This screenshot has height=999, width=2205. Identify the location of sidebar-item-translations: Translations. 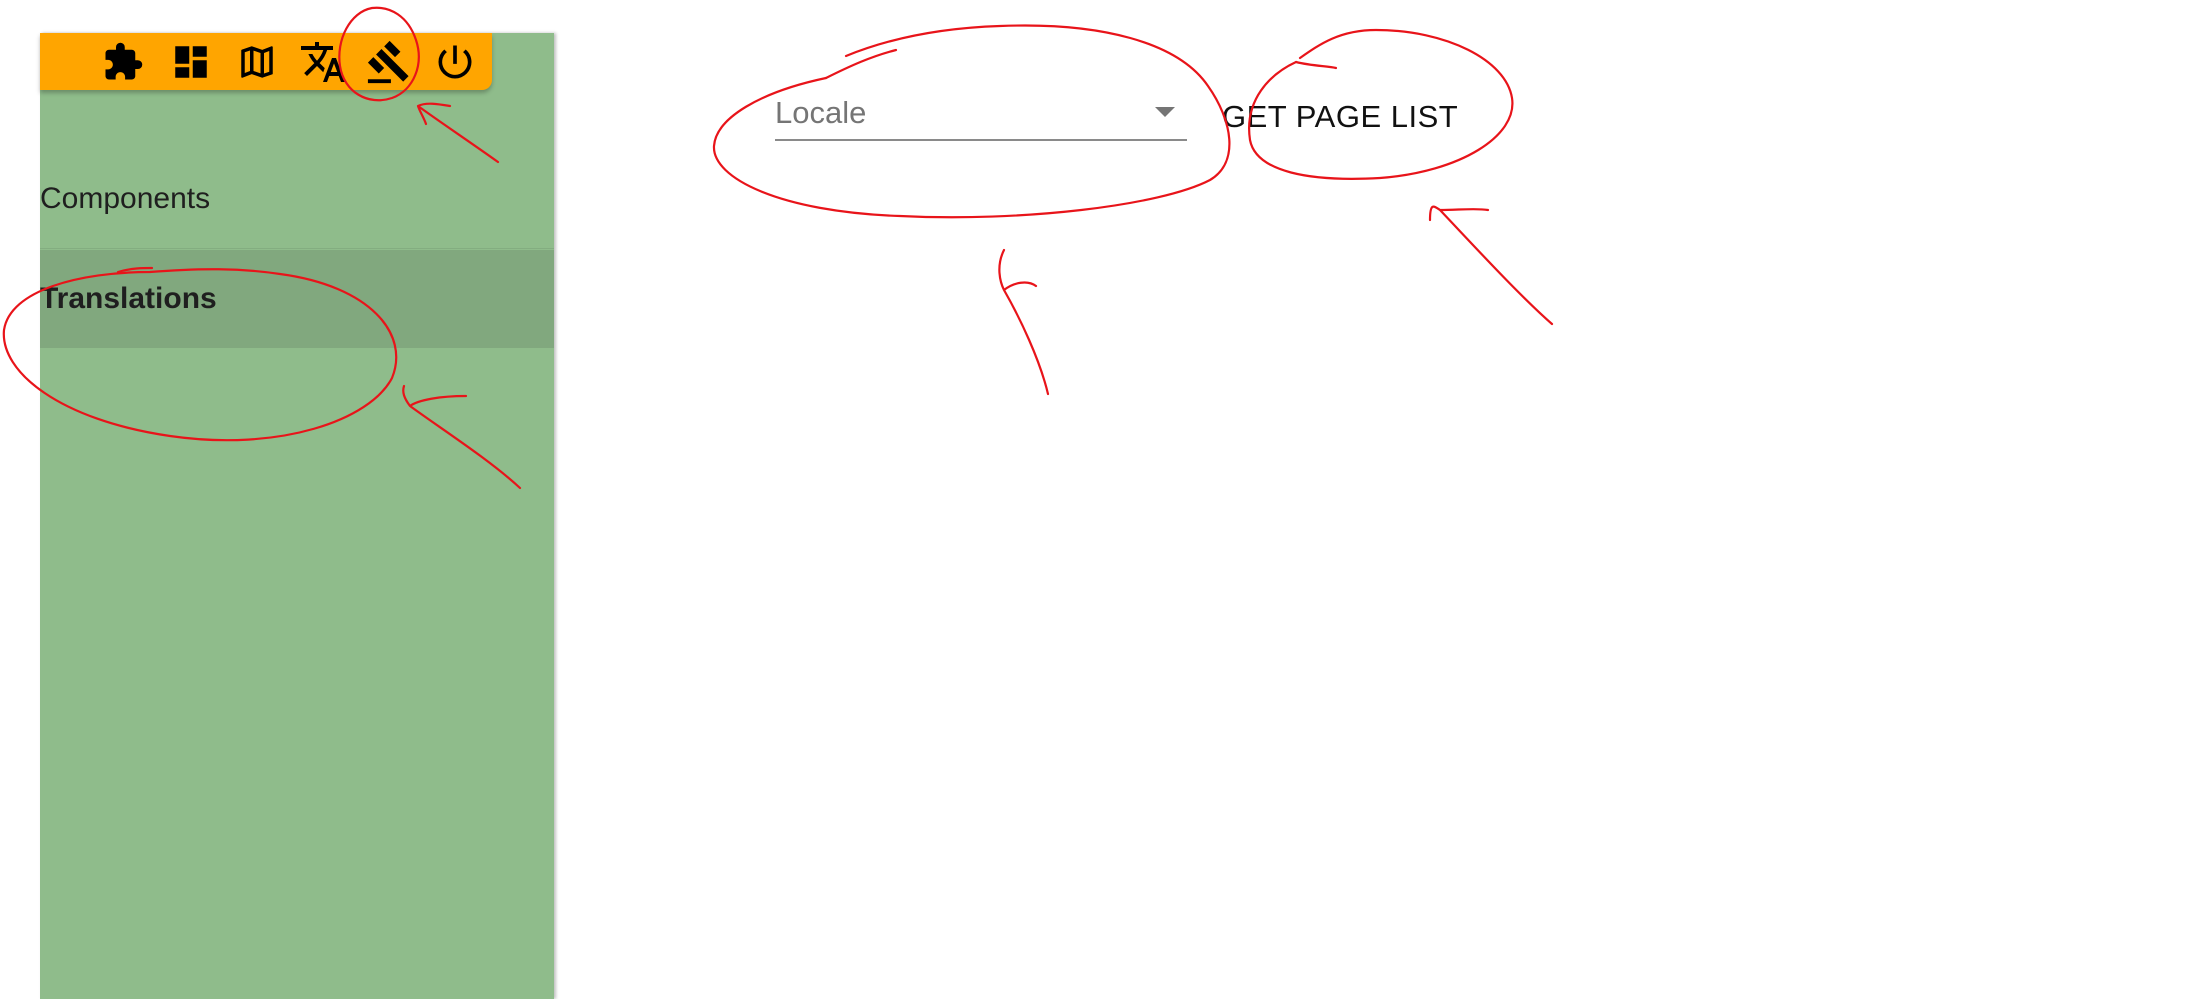
(297, 299).